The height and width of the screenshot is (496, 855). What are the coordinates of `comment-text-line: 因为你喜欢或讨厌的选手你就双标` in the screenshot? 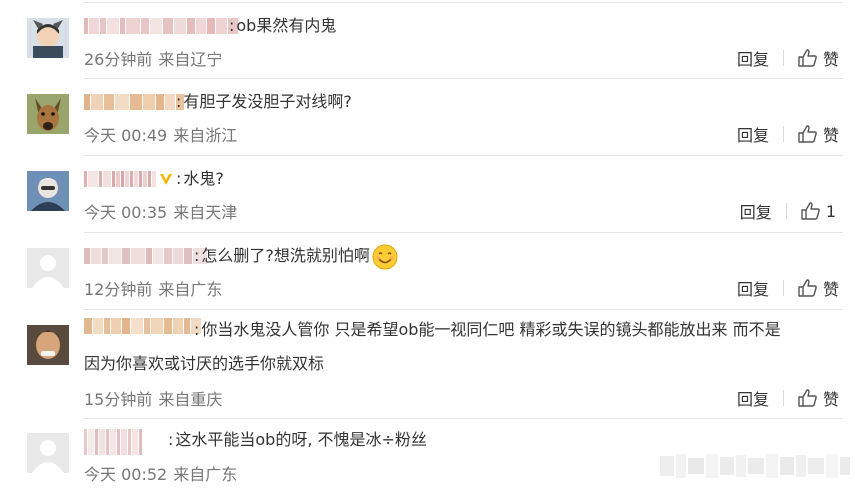 It's located at (204, 363).